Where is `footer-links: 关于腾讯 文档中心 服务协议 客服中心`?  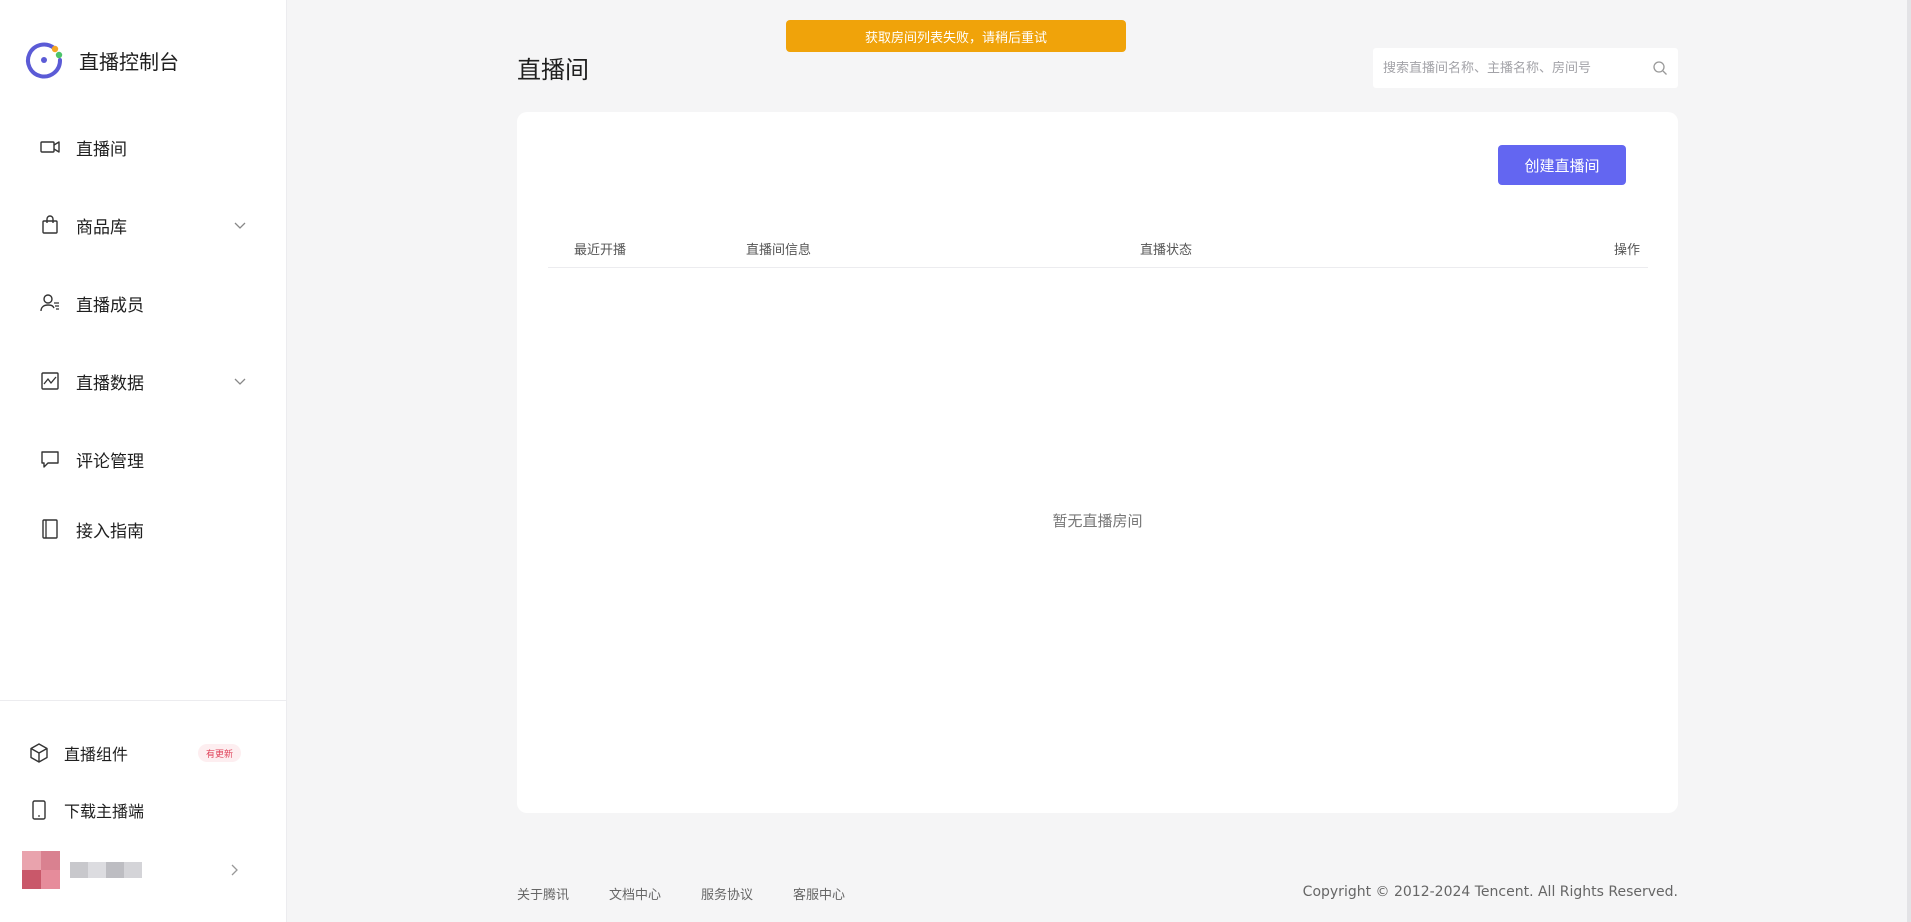 footer-links: 关于腾讯 文档中心 服务协议 客服中心 is located at coordinates (701, 893).